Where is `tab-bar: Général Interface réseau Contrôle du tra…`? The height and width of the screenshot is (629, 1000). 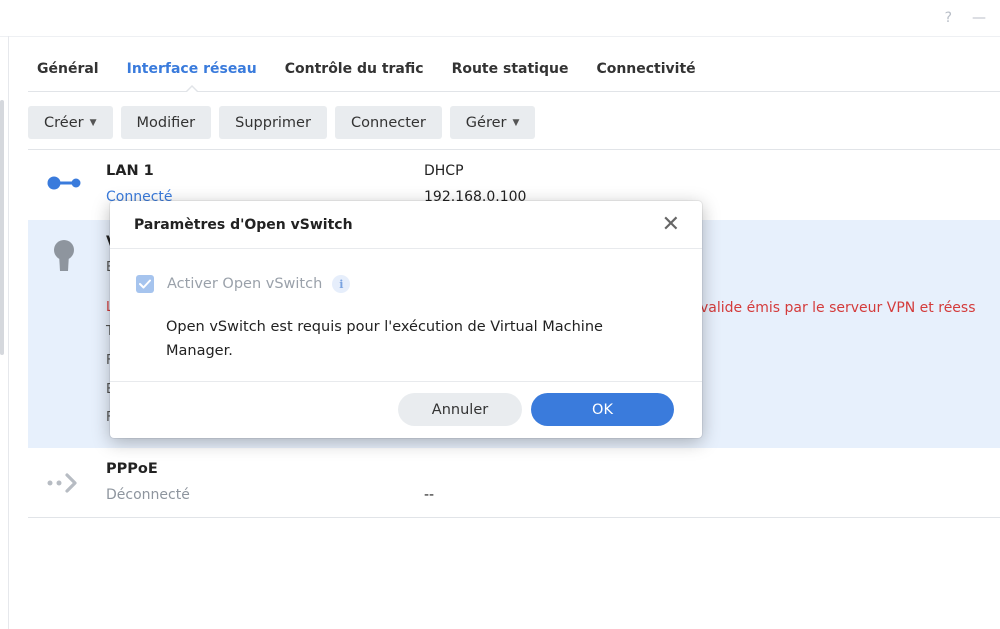
tab-bar: Général Interface réseau Contrôle du tra… is located at coordinates (514, 74).